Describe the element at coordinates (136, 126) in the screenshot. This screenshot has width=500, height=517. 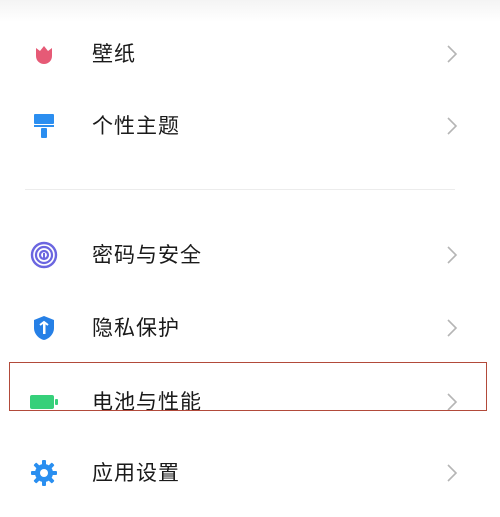
I see `settings-item-label: 个性主题` at that location.